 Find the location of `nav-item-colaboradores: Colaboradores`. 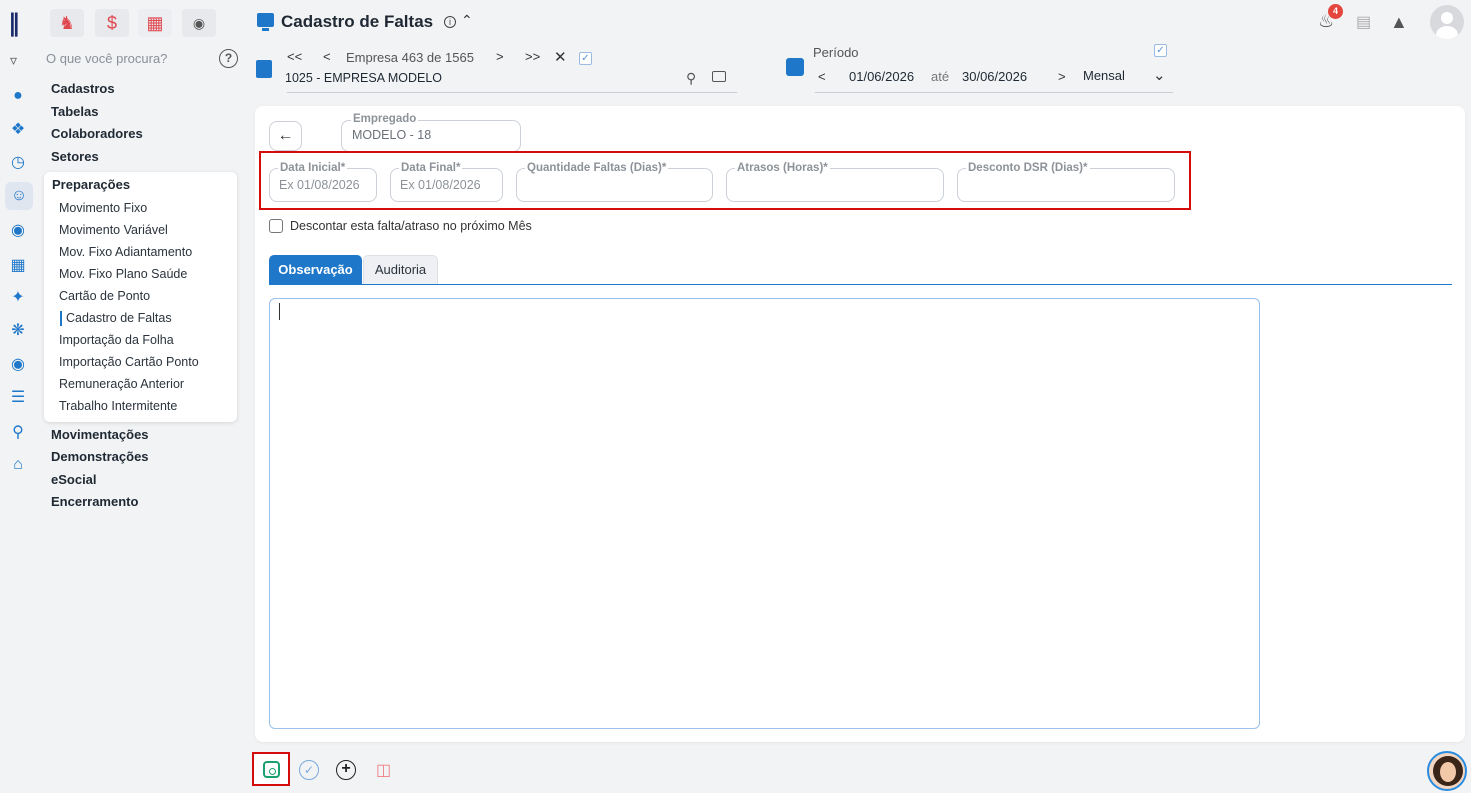

nav-item-colaboradores: Colaboradores is located at coordinates (97, 133).